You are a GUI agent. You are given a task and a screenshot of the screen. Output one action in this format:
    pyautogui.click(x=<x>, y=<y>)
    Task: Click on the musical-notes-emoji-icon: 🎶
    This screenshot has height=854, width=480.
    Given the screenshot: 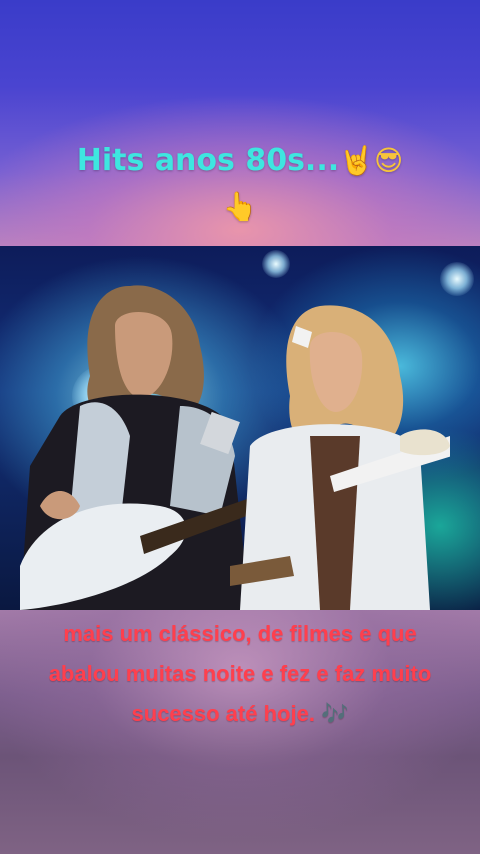 What is the action you would take?
    pyautogui.click(x=335, y=713)
    